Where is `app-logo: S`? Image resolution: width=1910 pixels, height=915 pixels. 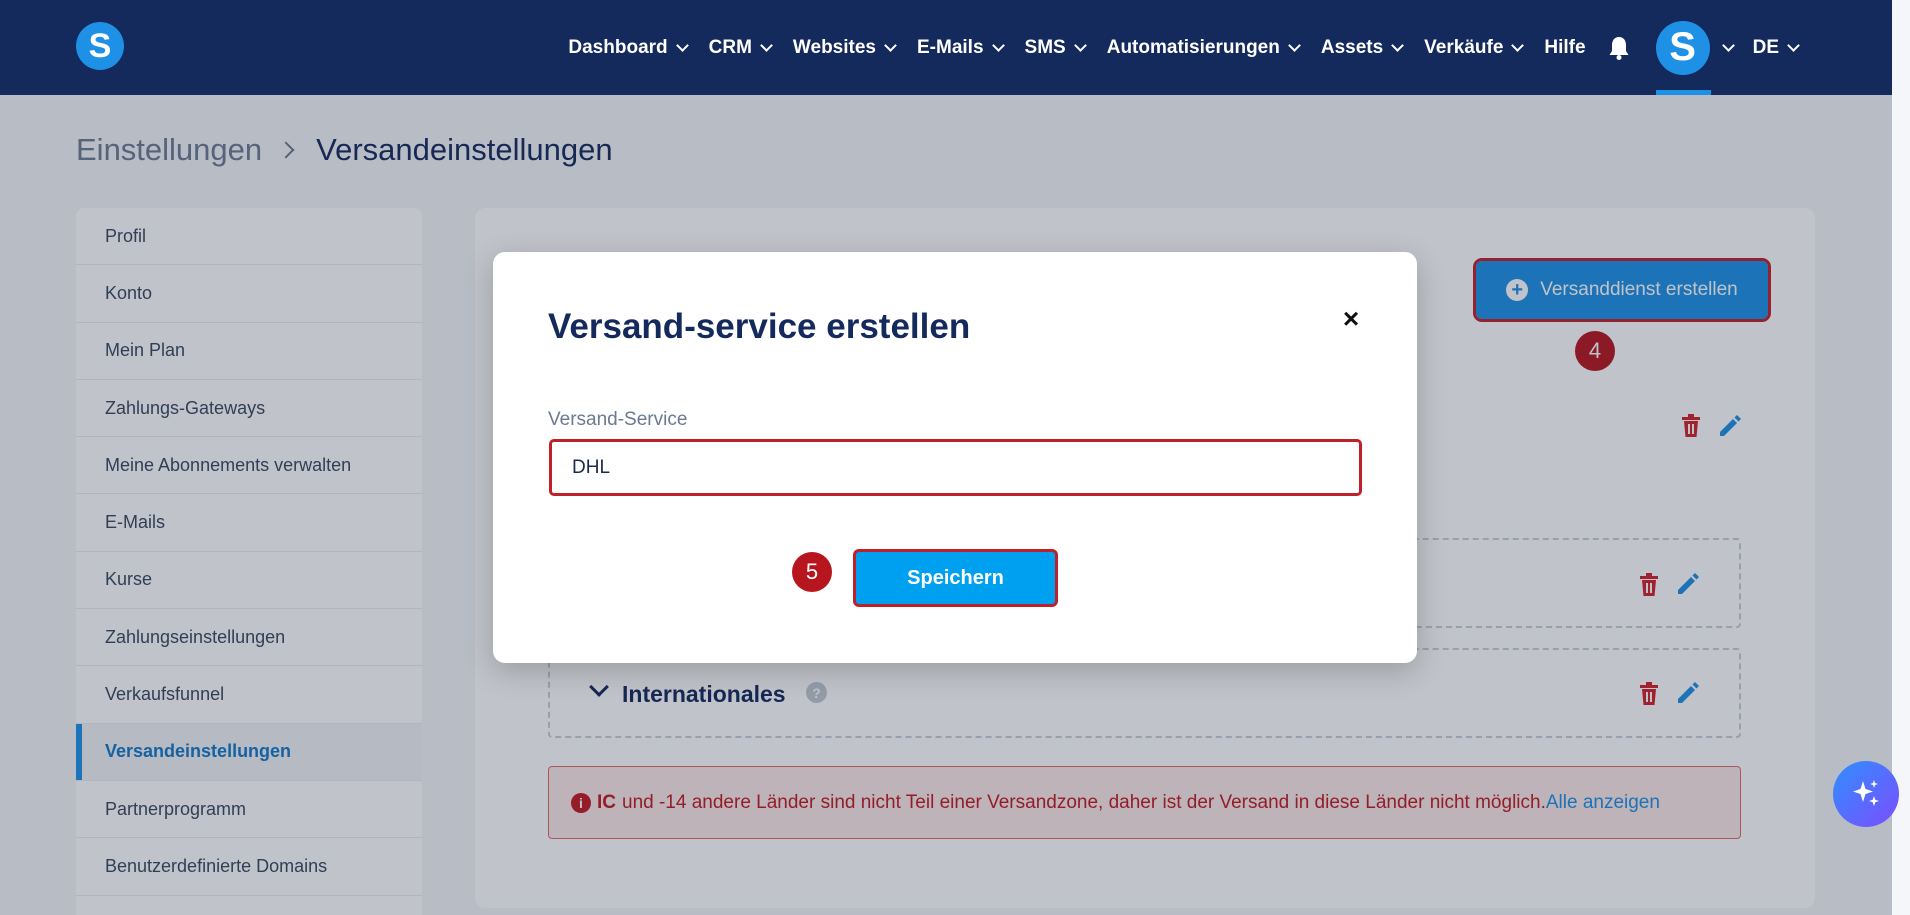 app-logo: S is located at coordinates (100, 46).